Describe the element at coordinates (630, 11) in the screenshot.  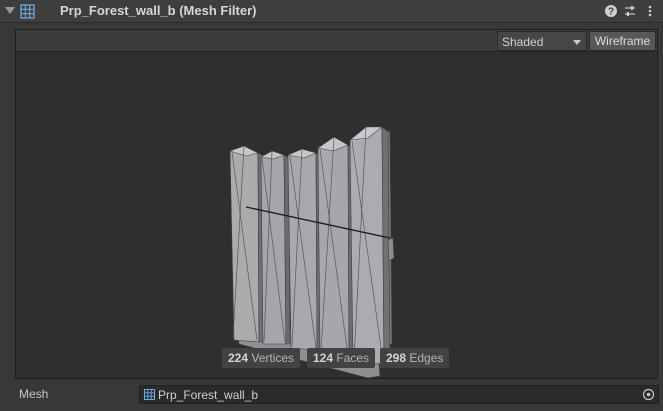
I see `presets-icon` at that location.